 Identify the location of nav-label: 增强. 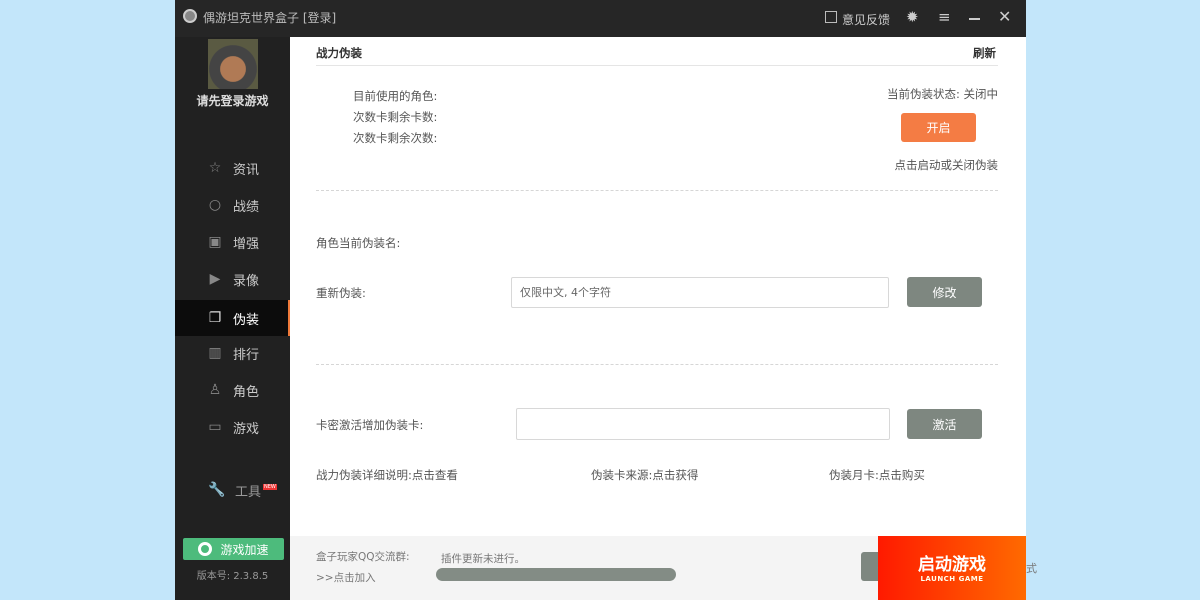
(246, 244).